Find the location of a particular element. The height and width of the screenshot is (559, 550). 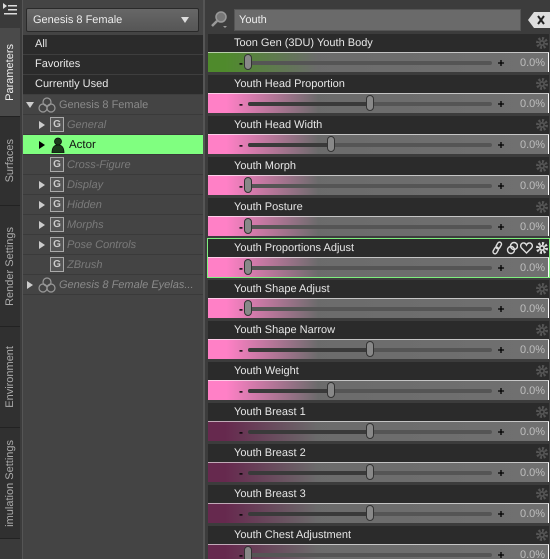

filter-item: All is located at coordinates (113, 45).